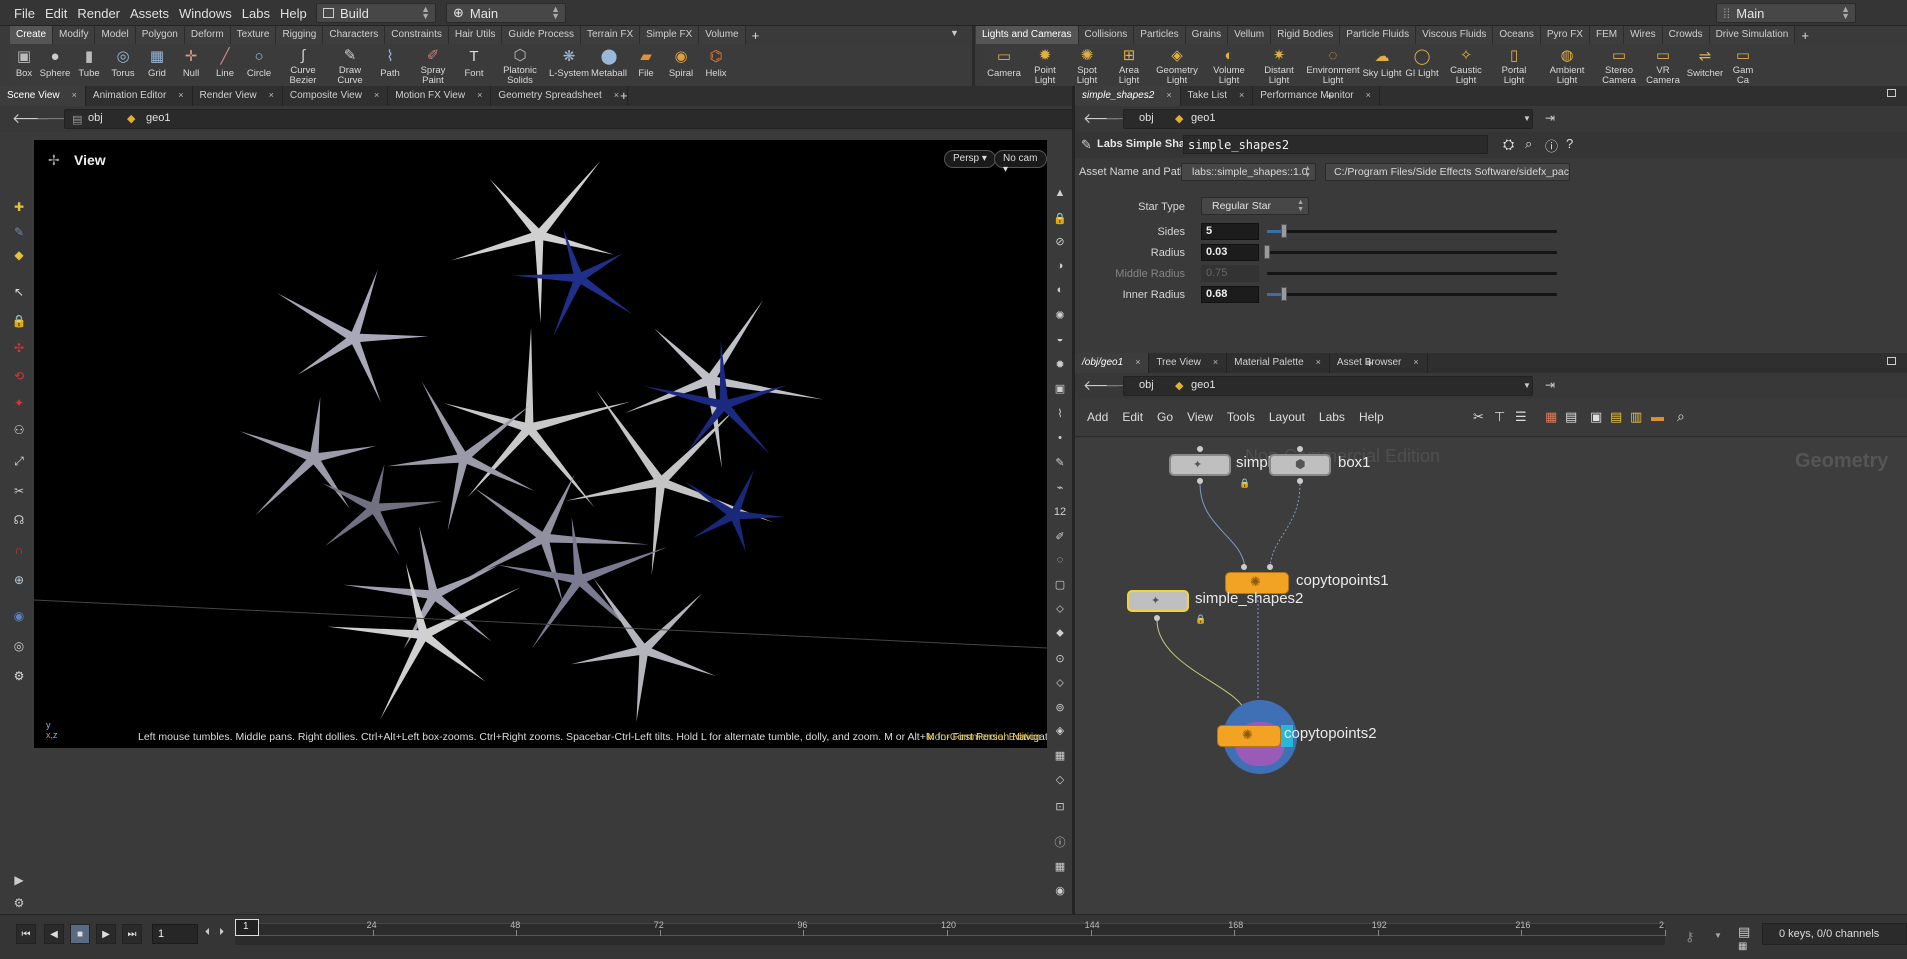 This screenshot has width=1907, height=959. I want to click on brush-icon: ✐, so click(1060, 536).